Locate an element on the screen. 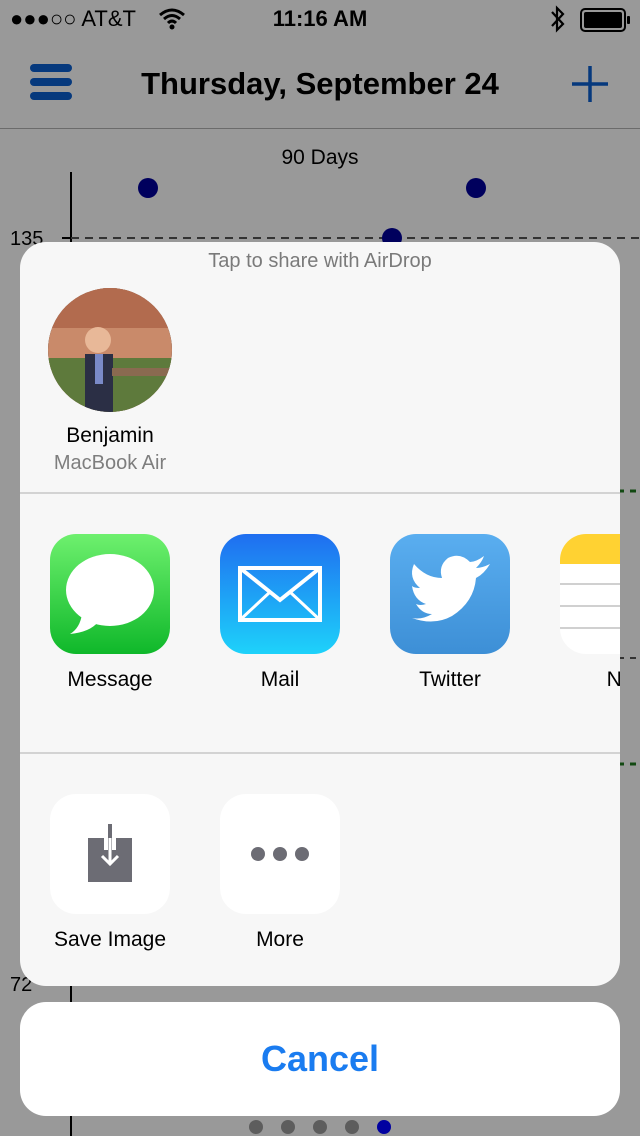 The height and width of the screenshot is (1136, 640). twitter-icon is located at coordinates (450, 594).